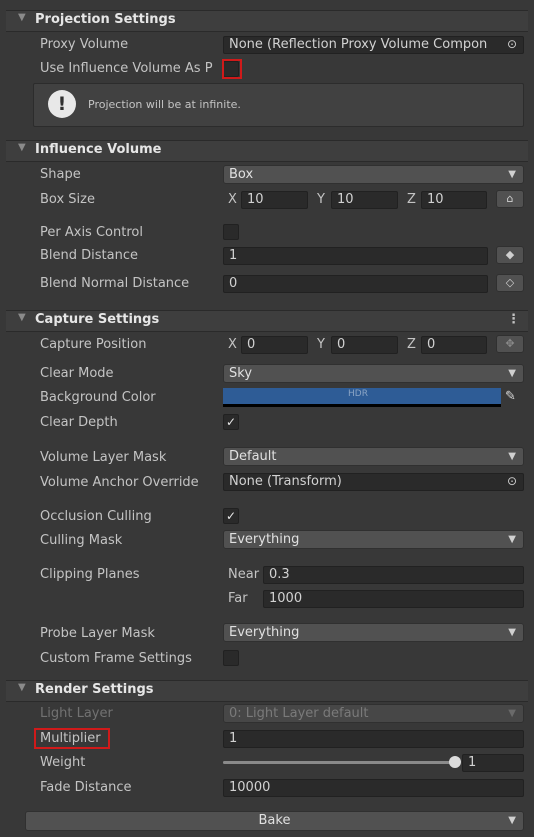 The width and height of the screenshot is (534, 837). I want to click on far-plane-field: 1000, so click(393, 599).